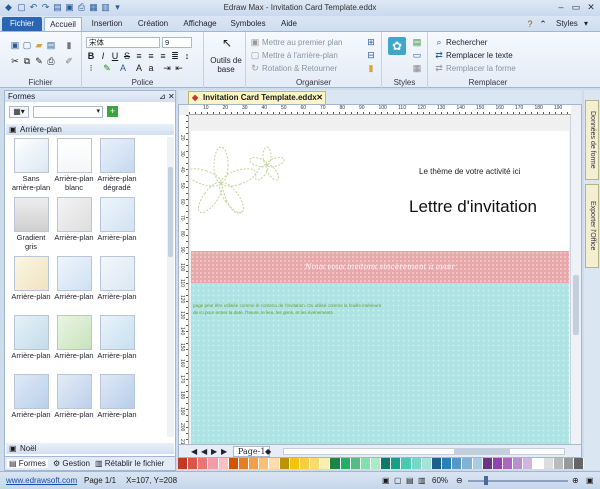 Image resolution: width=600 pixels, height=489 pixels. What do you see at coordinates (567, 23) in the screenshot?
I see `styles-menu: Styles` at bounding box center [567, 23].